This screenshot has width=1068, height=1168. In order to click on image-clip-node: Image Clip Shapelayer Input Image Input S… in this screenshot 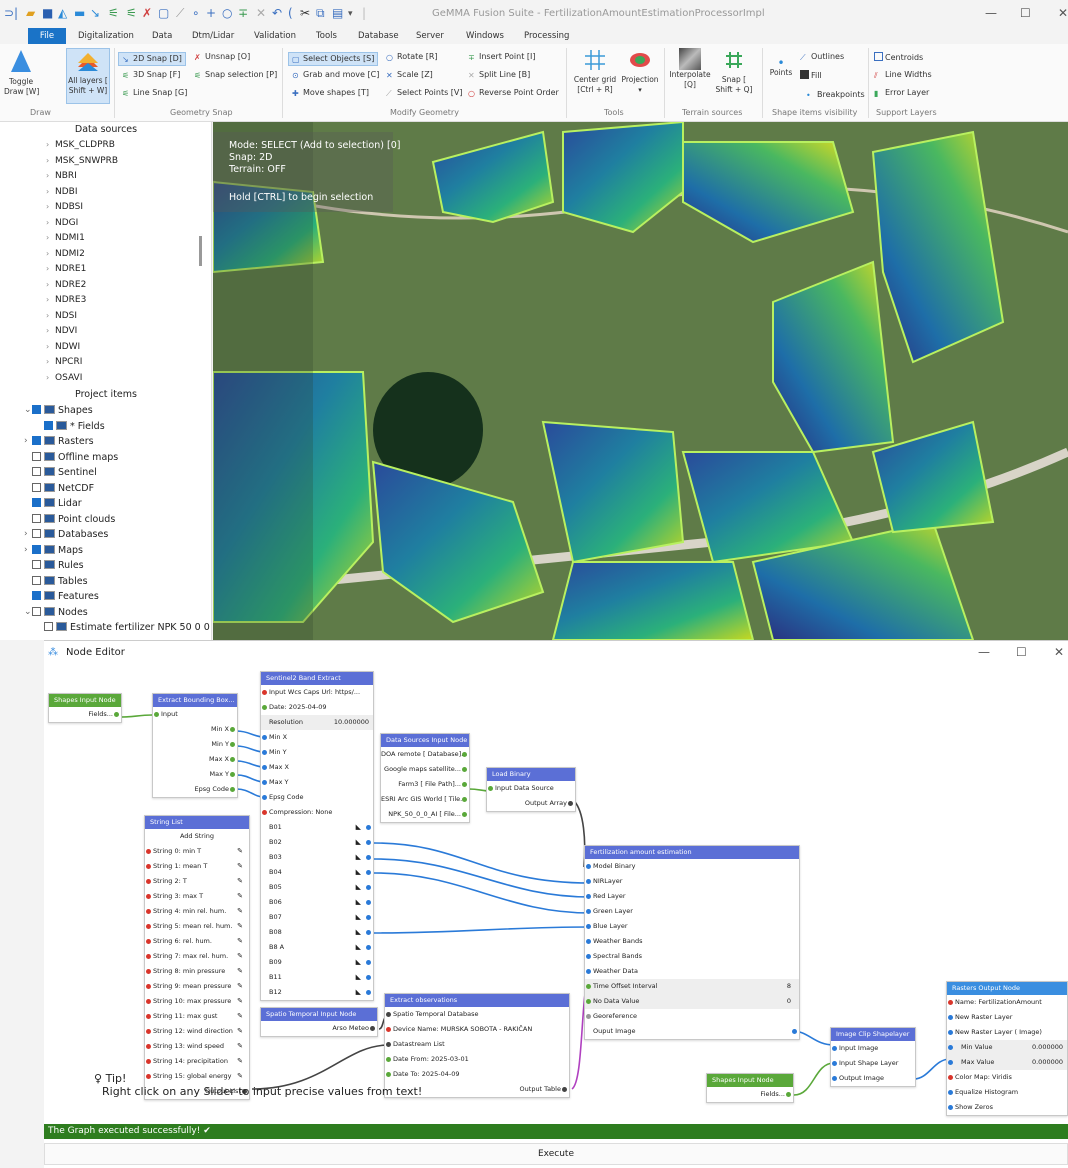, I will do `click(873, 1057)`.